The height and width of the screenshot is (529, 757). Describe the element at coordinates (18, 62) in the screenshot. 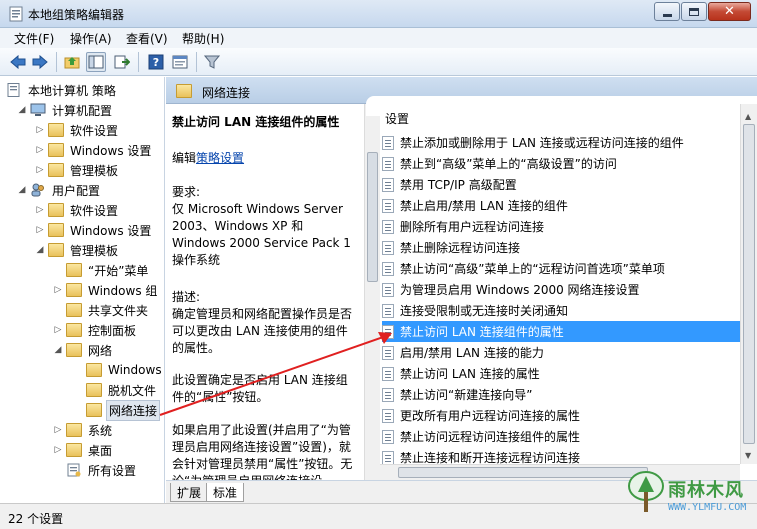

I see `back-button` at that location.